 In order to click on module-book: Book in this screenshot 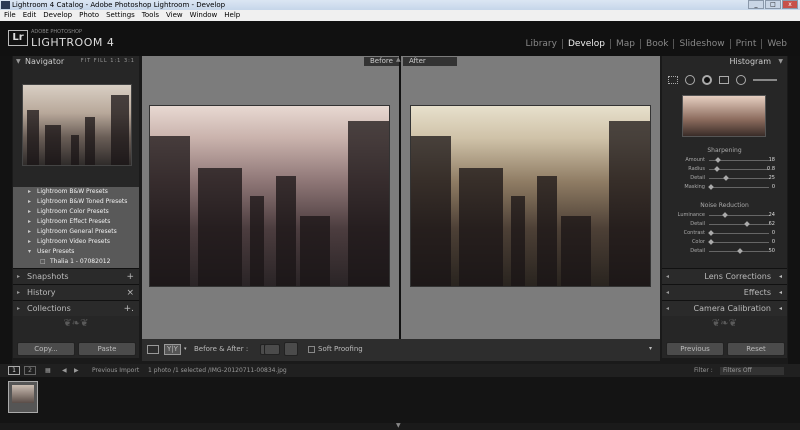, I will do `click(656, 44)`.